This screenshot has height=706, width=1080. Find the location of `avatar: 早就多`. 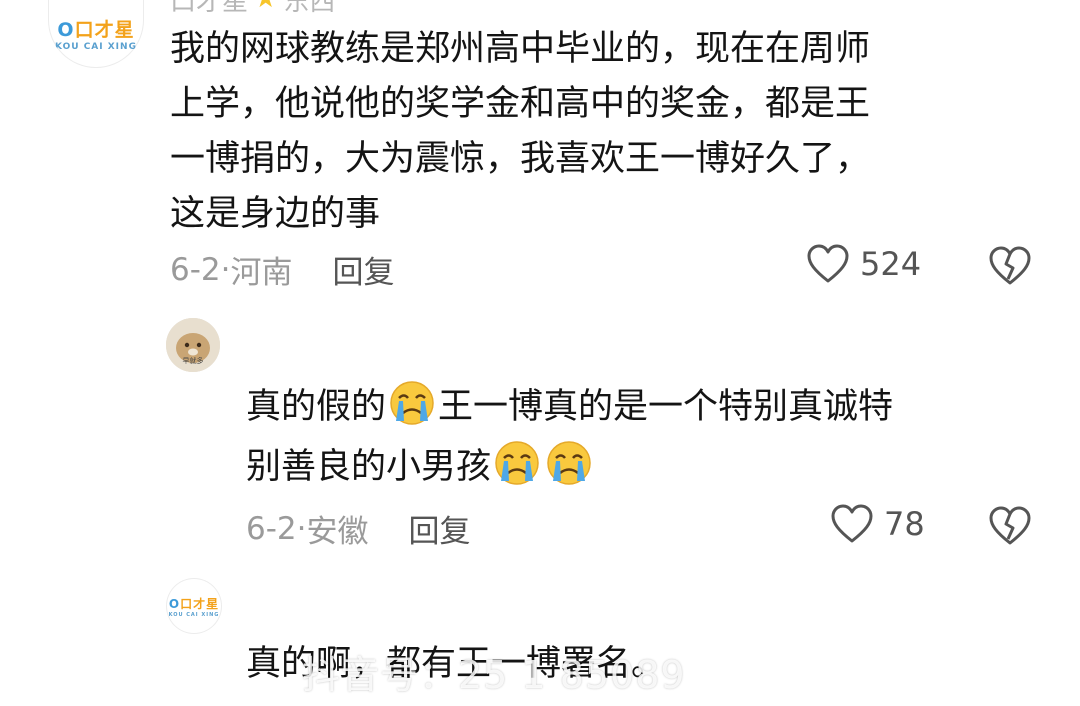

avatar: 早就多 is located at coordinates (193, 345).